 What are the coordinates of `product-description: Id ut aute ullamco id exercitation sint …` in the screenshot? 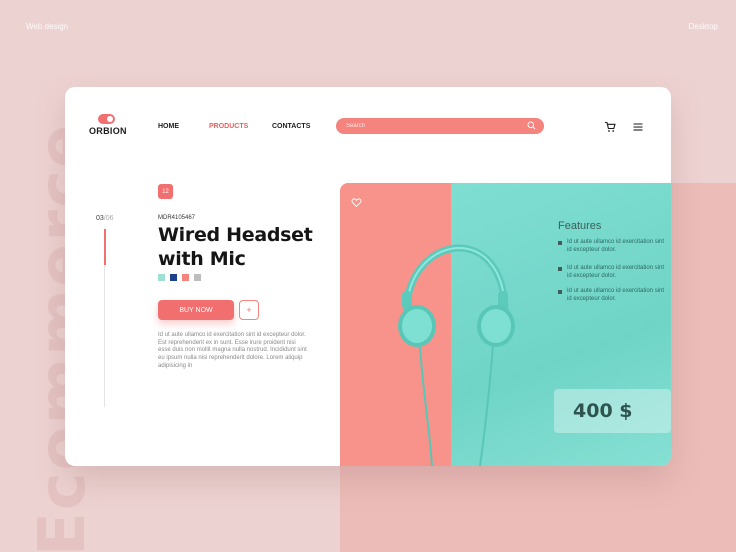 It's located at (232, 350).